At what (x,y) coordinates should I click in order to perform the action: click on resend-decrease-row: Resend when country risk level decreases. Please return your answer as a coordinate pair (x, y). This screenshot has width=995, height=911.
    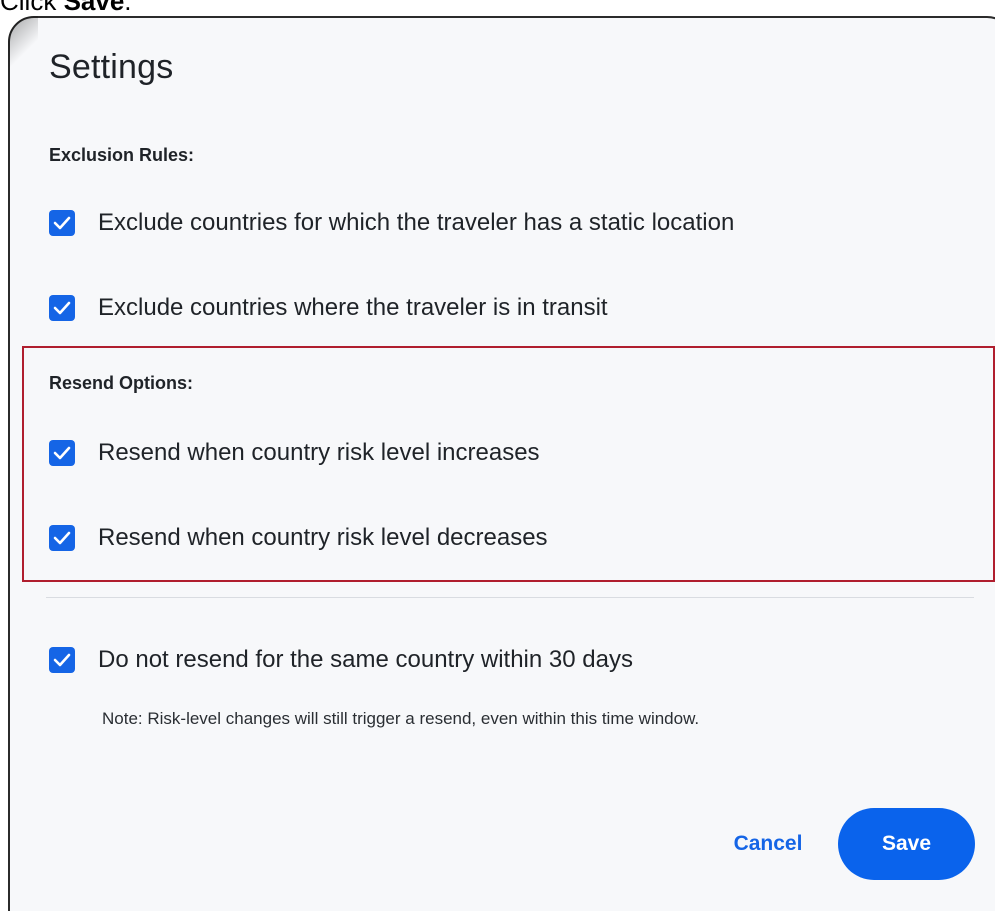
    Looking at the image, I should click on (298, 538).